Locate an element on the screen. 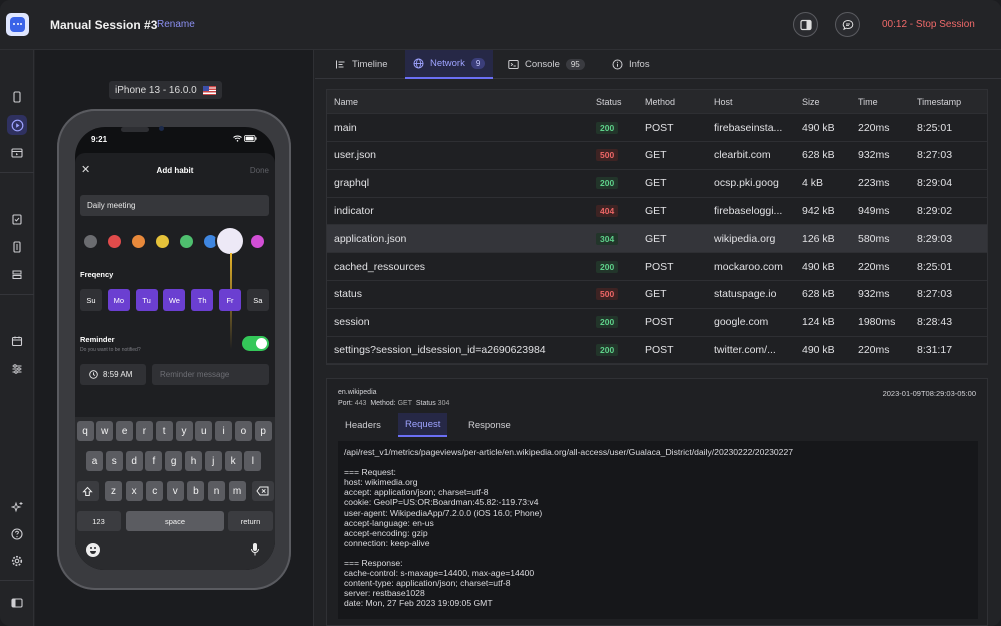  sidebar-settings-sliders-button is located at coordinates (17, 369).